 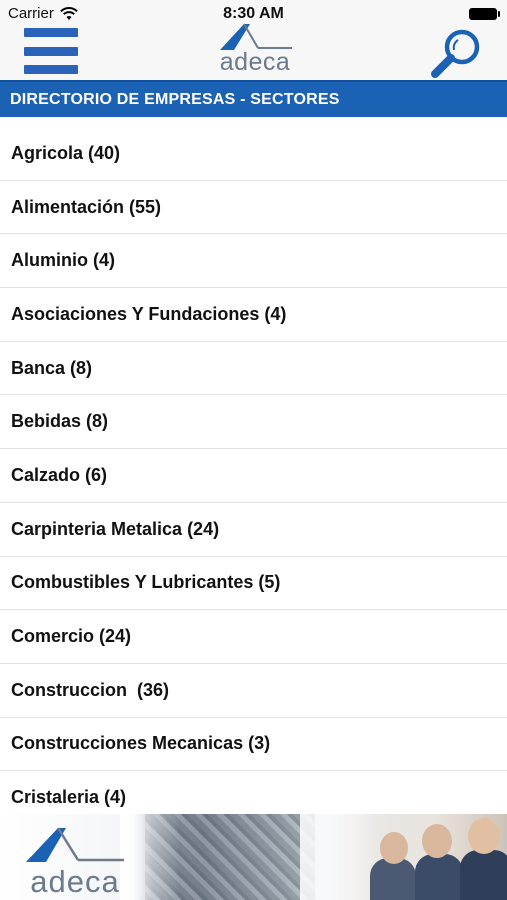 What do you see at coordinates (115, 528) in the screenshot?
I see `list-item-label: Carpinteria Metalica (24)` at bounding box center [115, 528].